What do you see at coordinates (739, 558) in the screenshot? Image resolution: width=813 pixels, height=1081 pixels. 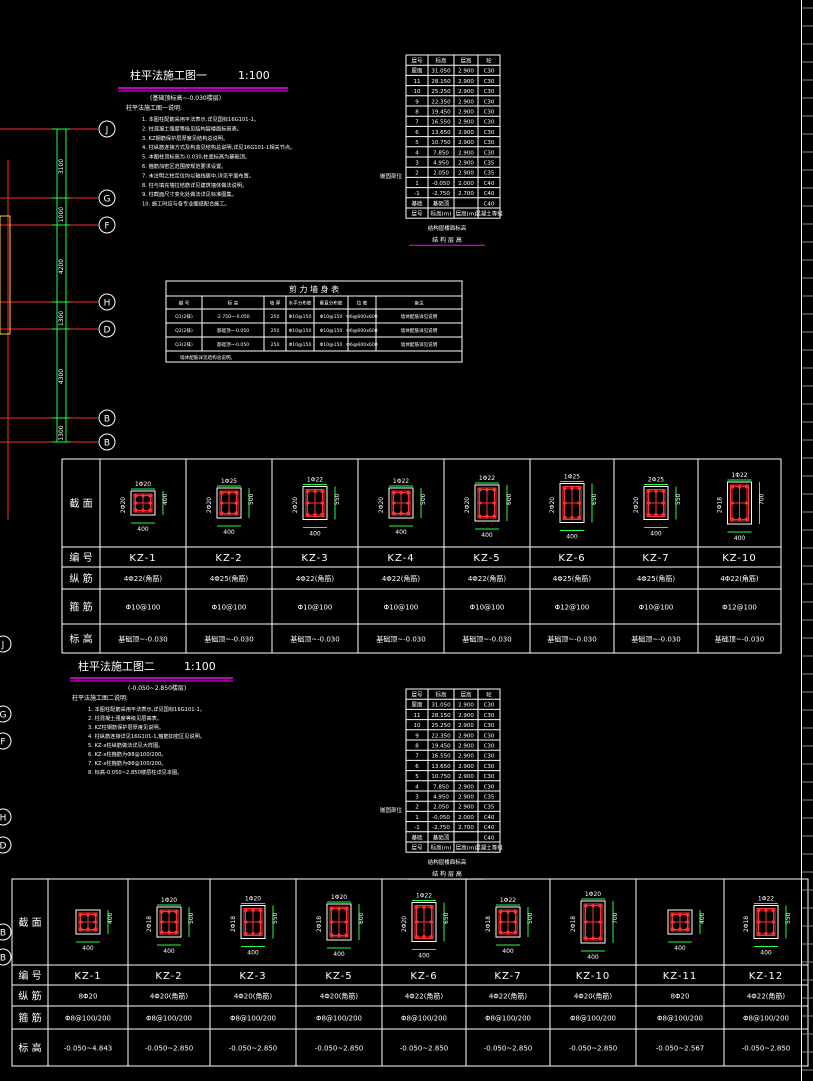 I see `drawing1-col-name: KZ-10` at bounding box center [739, 558].